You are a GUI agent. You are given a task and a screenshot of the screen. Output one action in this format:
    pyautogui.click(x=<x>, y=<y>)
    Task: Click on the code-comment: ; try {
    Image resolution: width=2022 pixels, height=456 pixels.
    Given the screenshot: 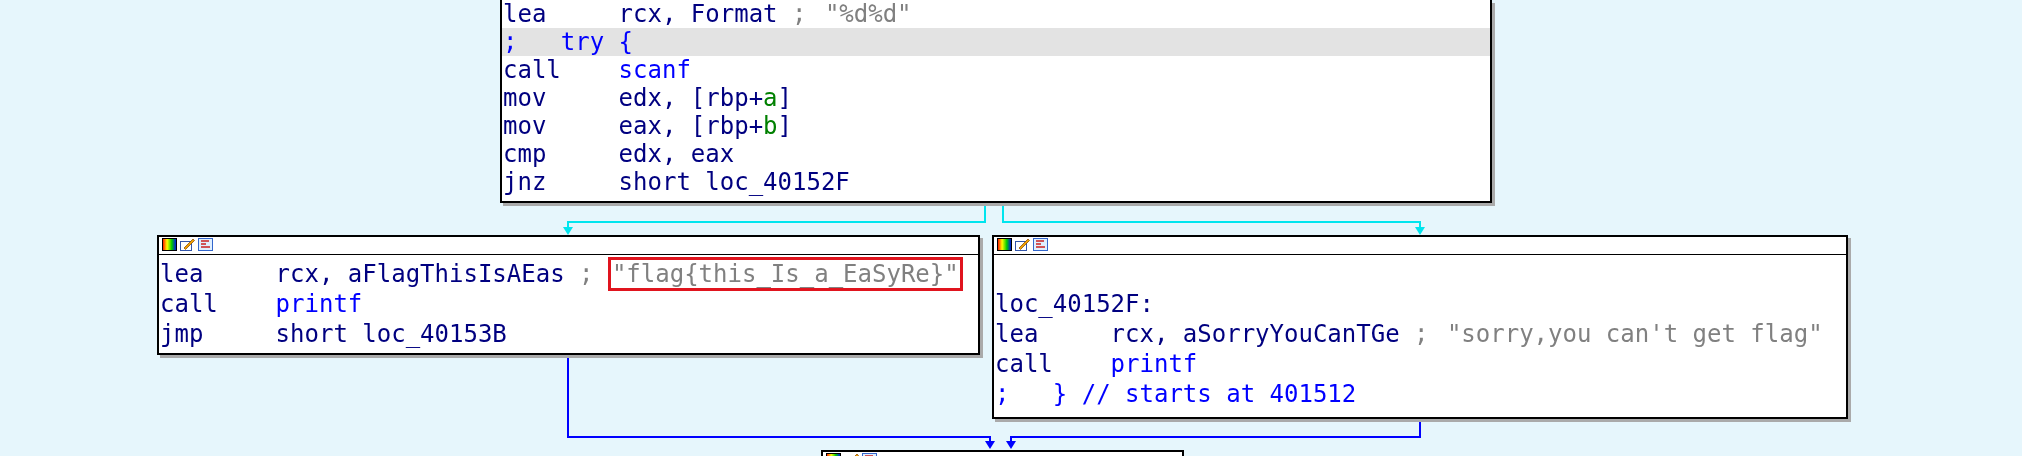 What is the action you would take?
    pyautogui.click(x=568, y=42)
    